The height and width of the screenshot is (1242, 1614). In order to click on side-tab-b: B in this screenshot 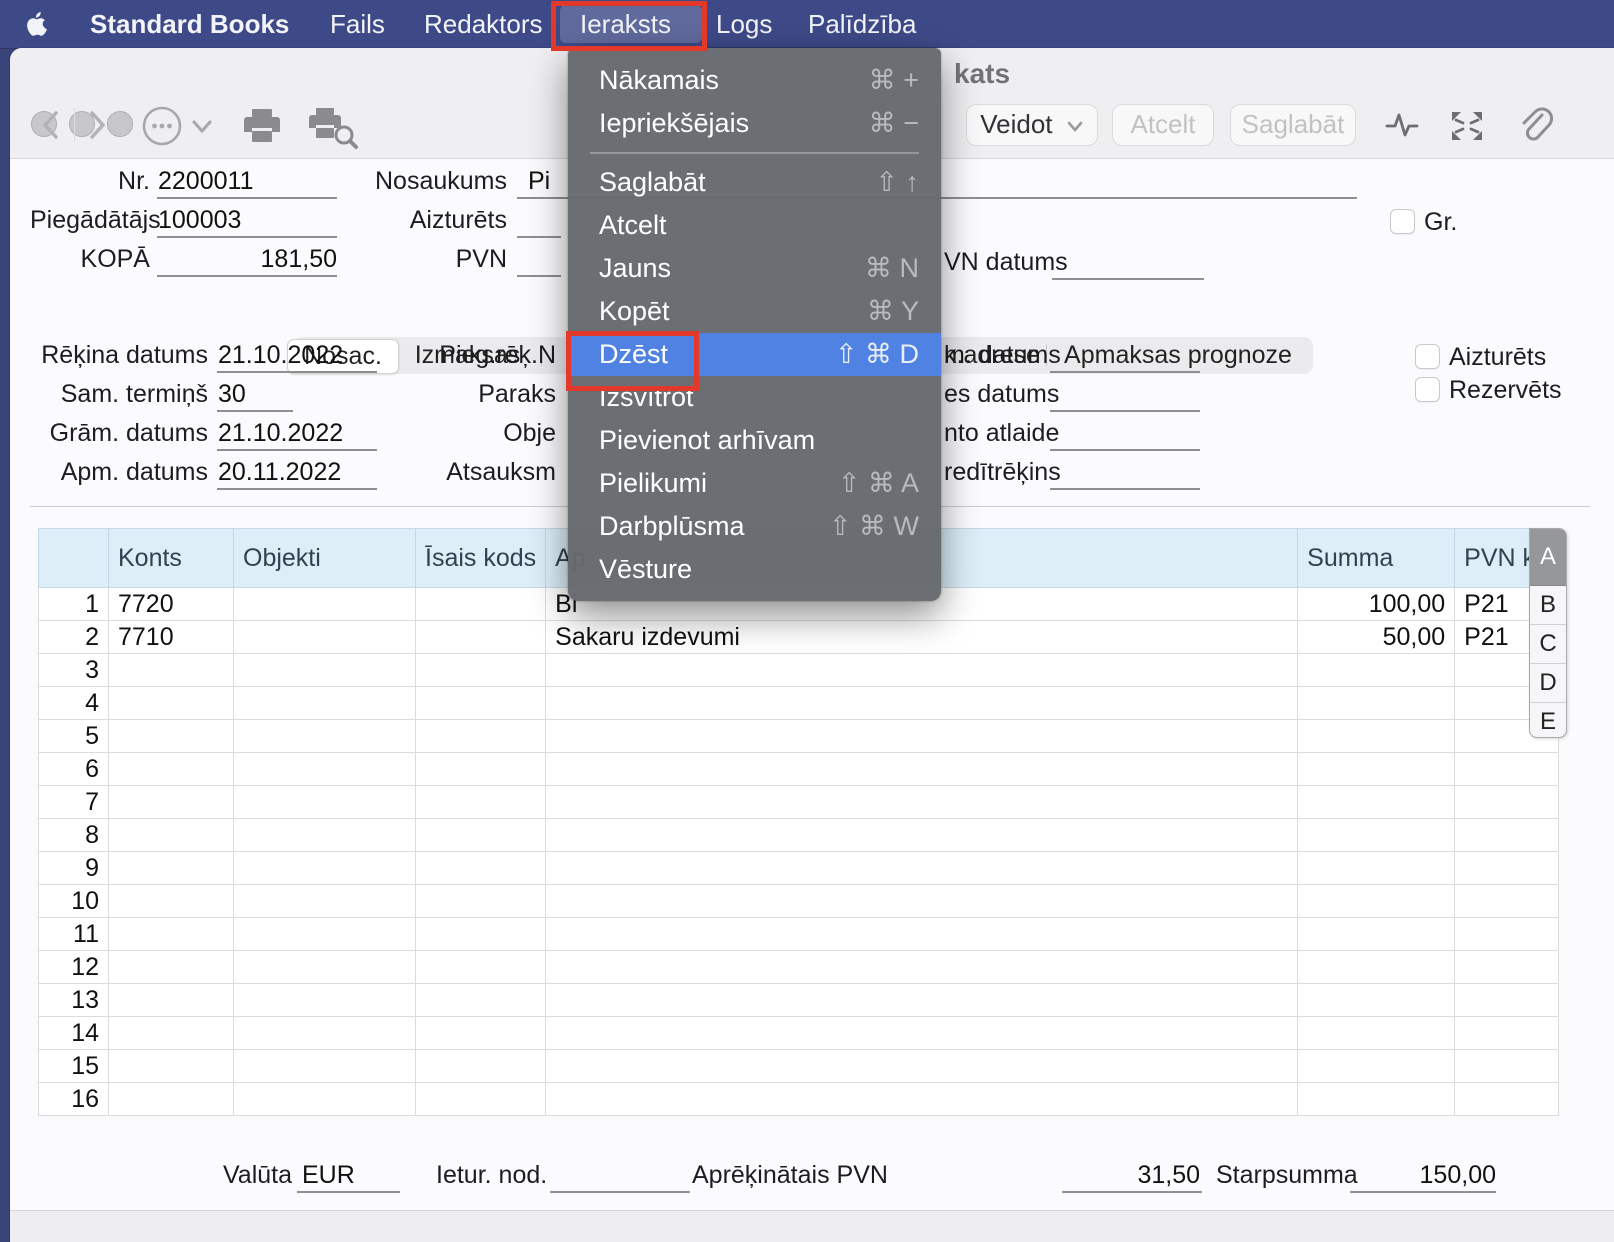, I will do `click(1548, 605)`.